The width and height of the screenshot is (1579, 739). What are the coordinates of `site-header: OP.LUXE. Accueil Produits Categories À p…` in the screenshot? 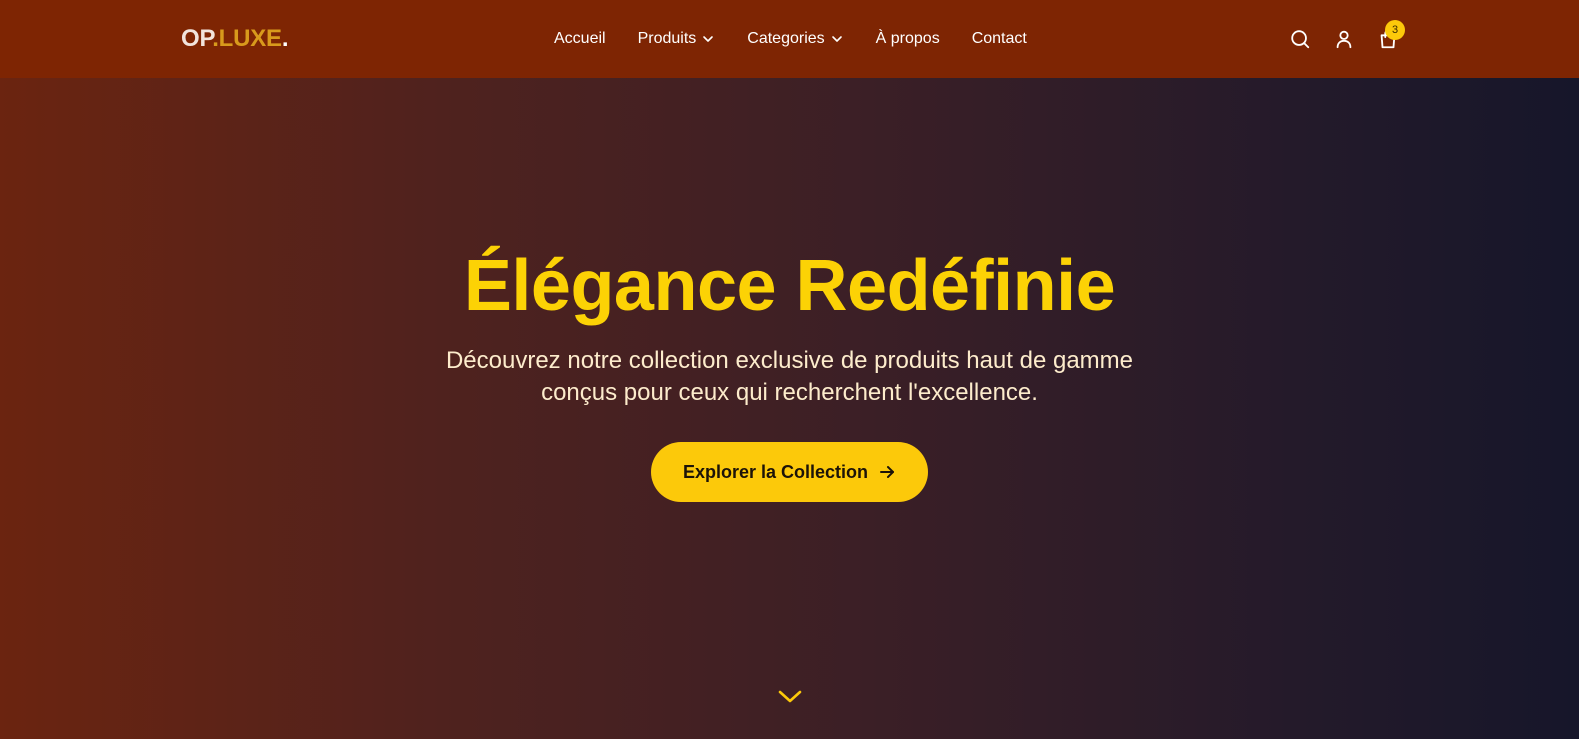 It's located at (789, 39).